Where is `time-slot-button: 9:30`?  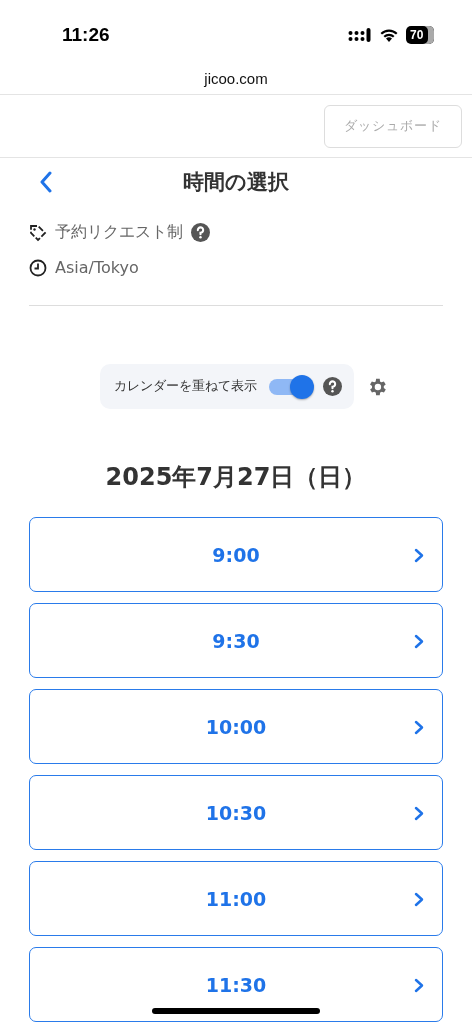
time-slot-button: 9:30 is located at coordinates (236, 640).